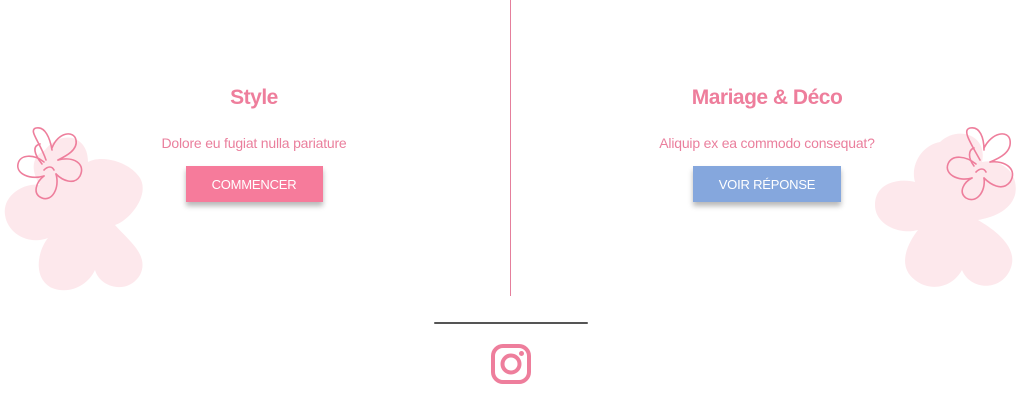 The width and height of the screenshot is (1021, 402). Describe the element at coordinates (767, 184) in the screenshot. I see `voir-reponse-button: VOIR RÉPONSE` at that location.